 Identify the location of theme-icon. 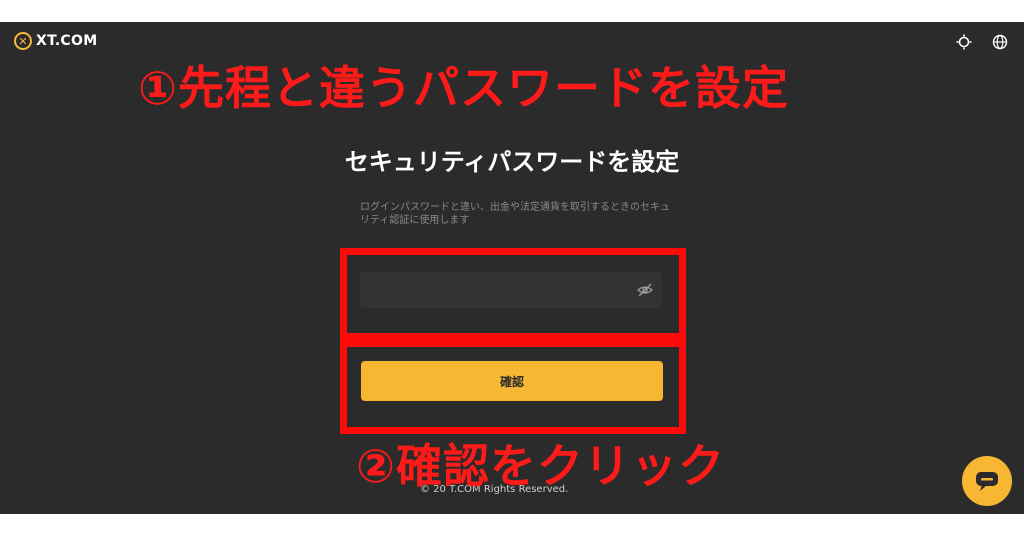
(964, 42).